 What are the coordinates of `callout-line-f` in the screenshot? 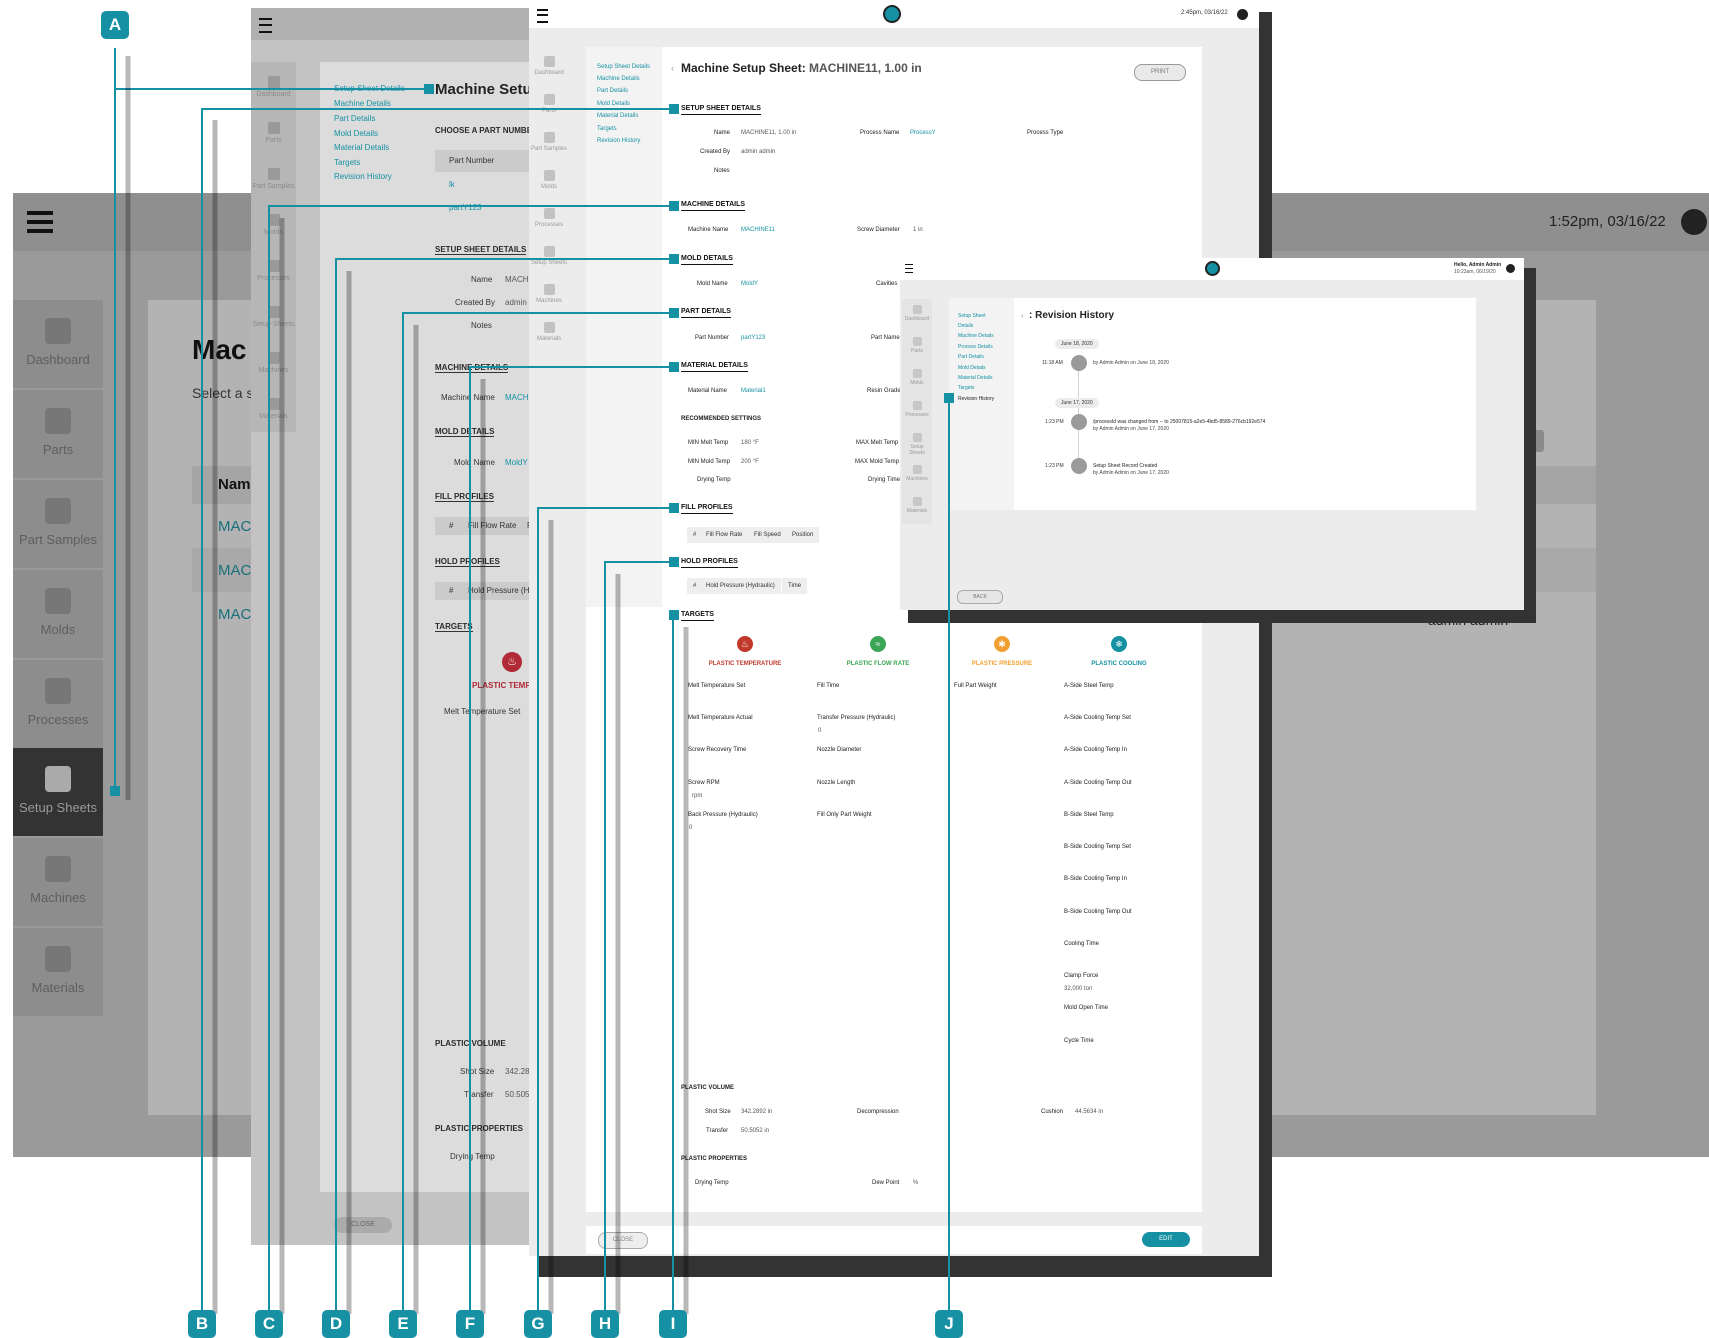 It's located at (571, 840).